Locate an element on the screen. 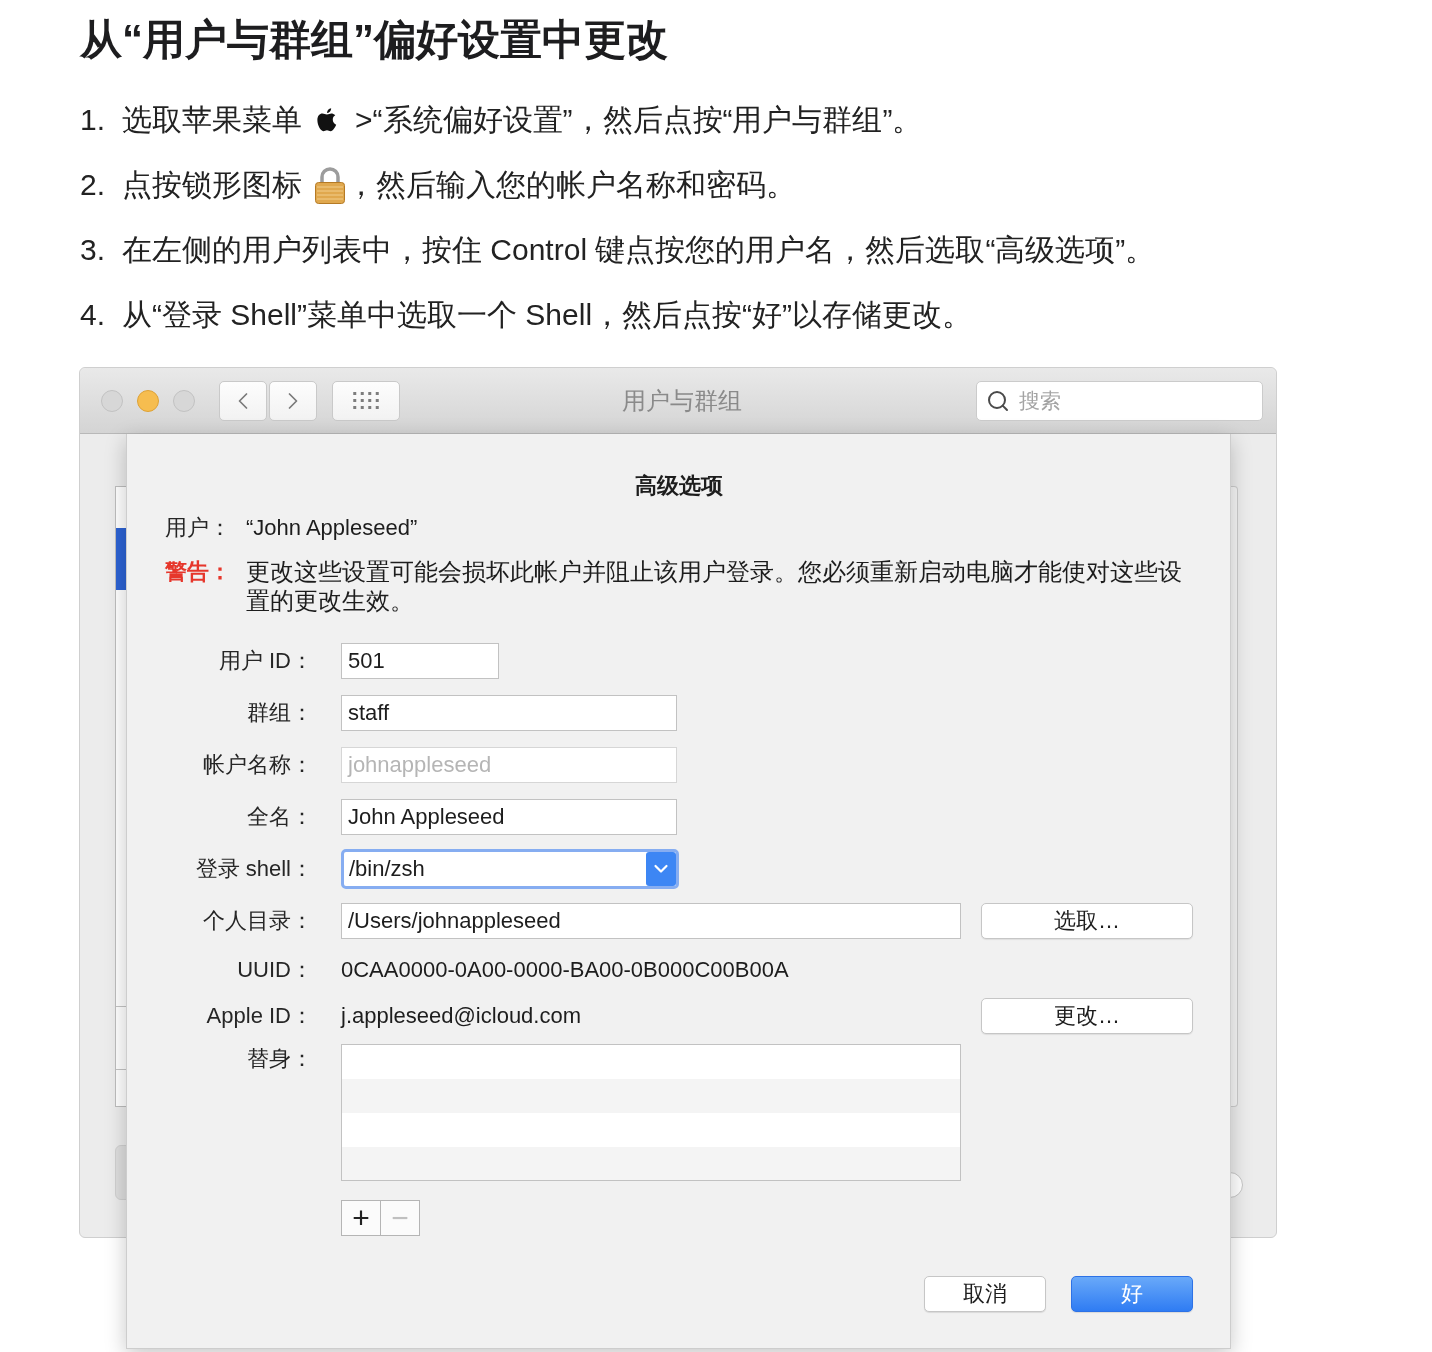 The height and width of the screenshot is (1352, 1432). apple-logo-icon is located at coordinates (327, 120).